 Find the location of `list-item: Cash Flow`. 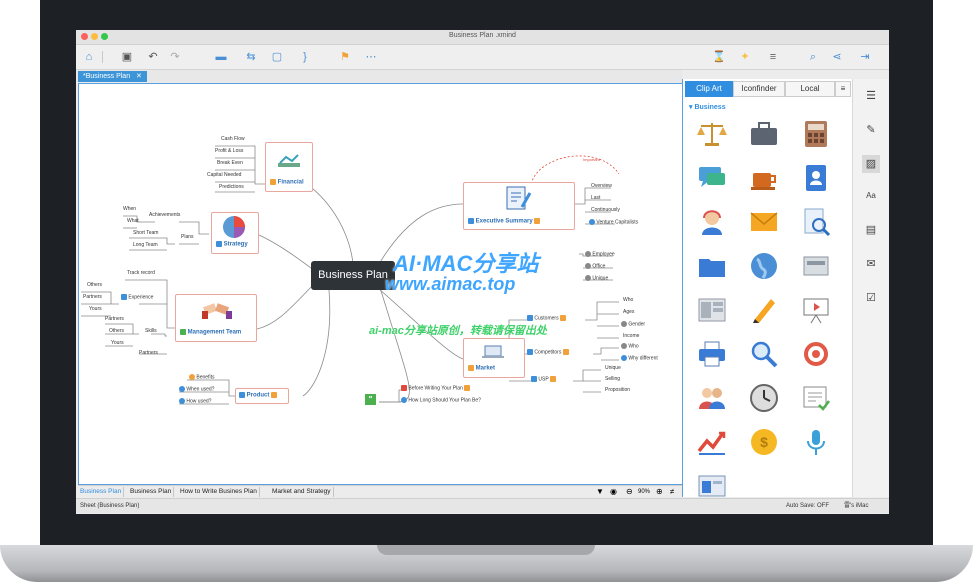

list-item: Cash Flow is located at coordinates (233, 139).